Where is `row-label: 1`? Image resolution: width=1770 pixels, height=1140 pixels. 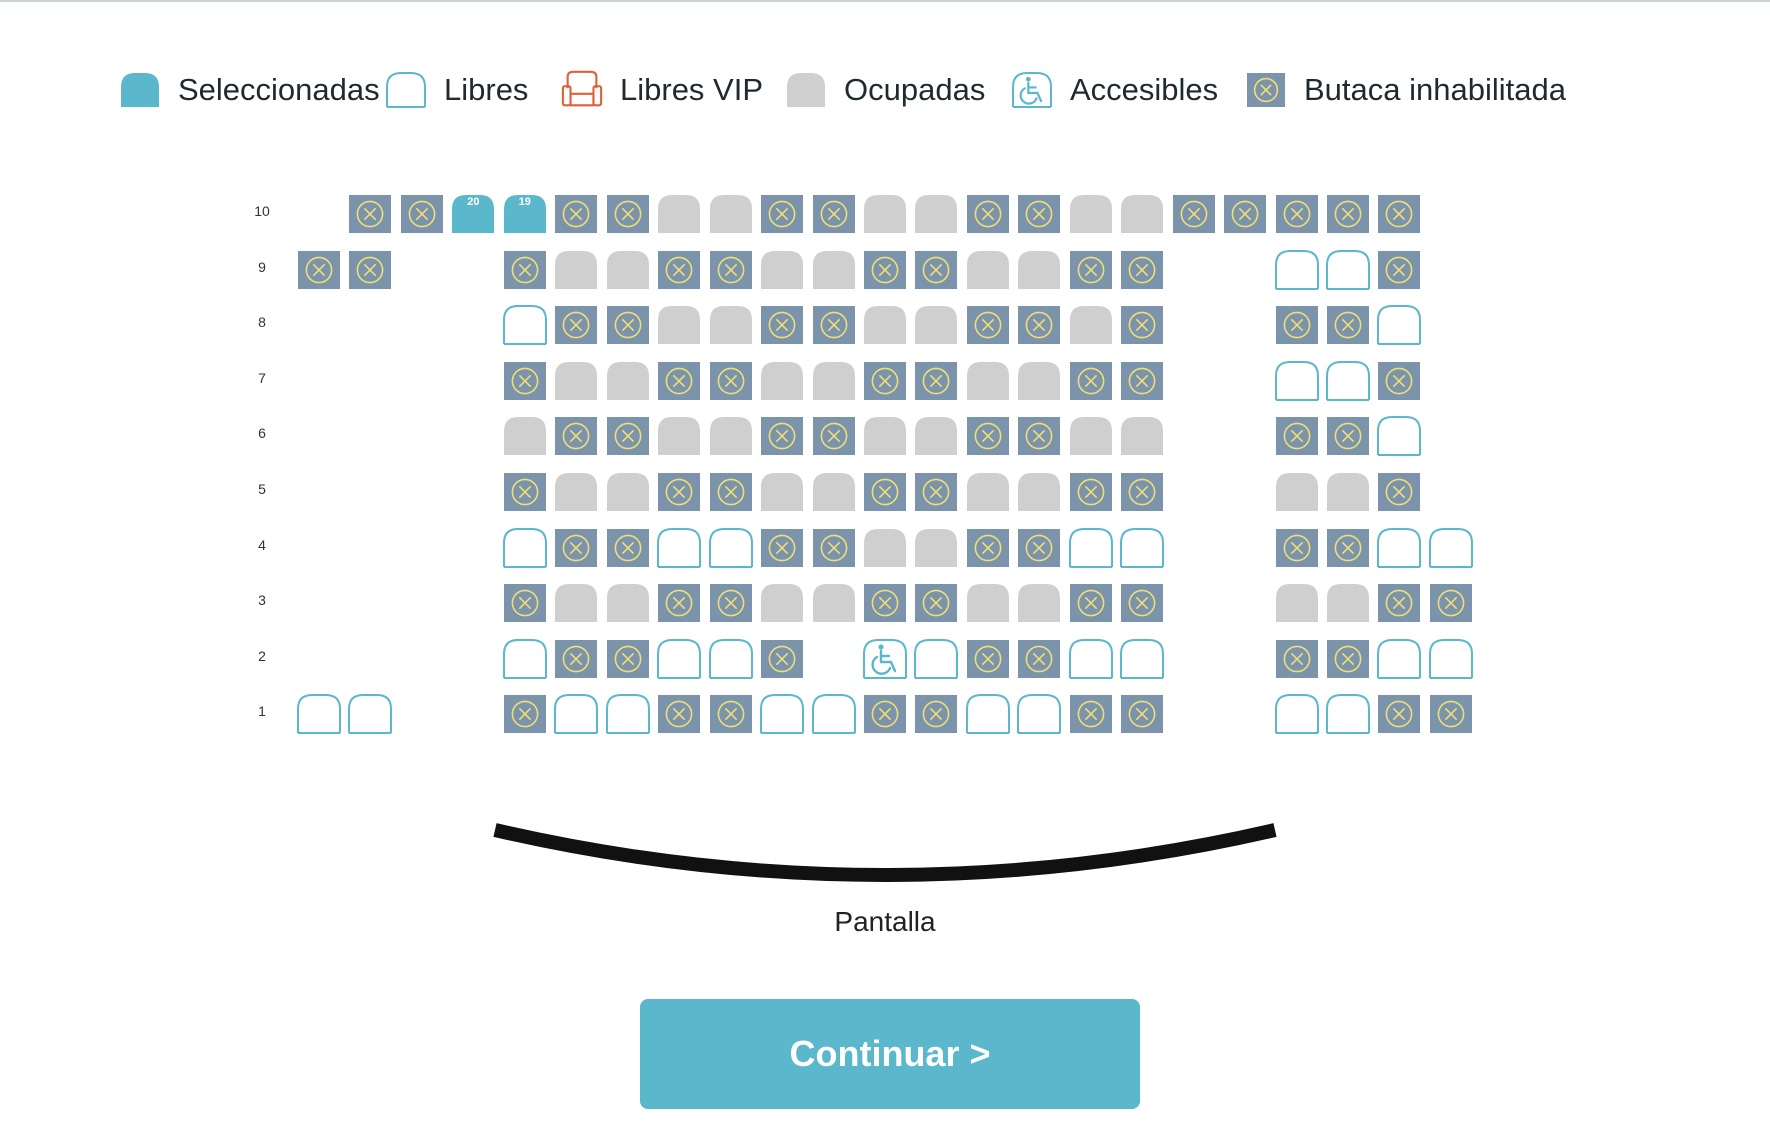
row-label: 1 is located at coordinates (262, 711).